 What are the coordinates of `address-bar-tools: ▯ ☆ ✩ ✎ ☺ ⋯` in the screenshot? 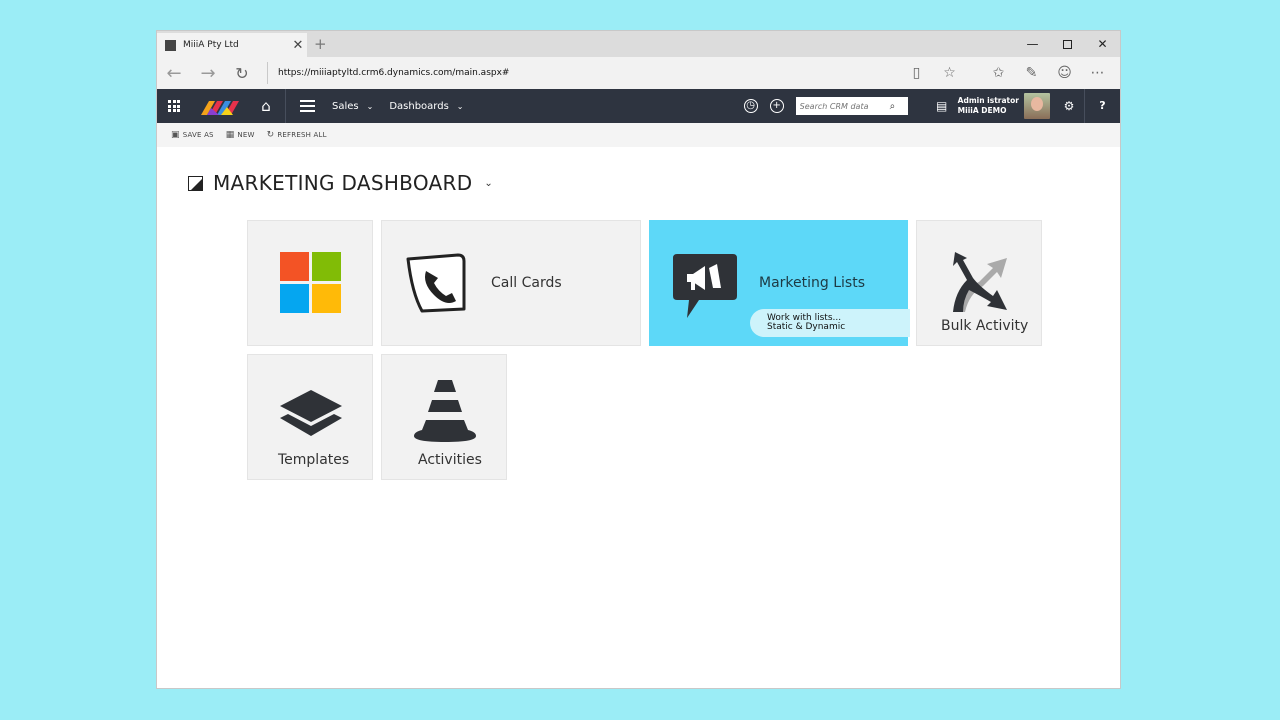 It's located at (1010, 73).